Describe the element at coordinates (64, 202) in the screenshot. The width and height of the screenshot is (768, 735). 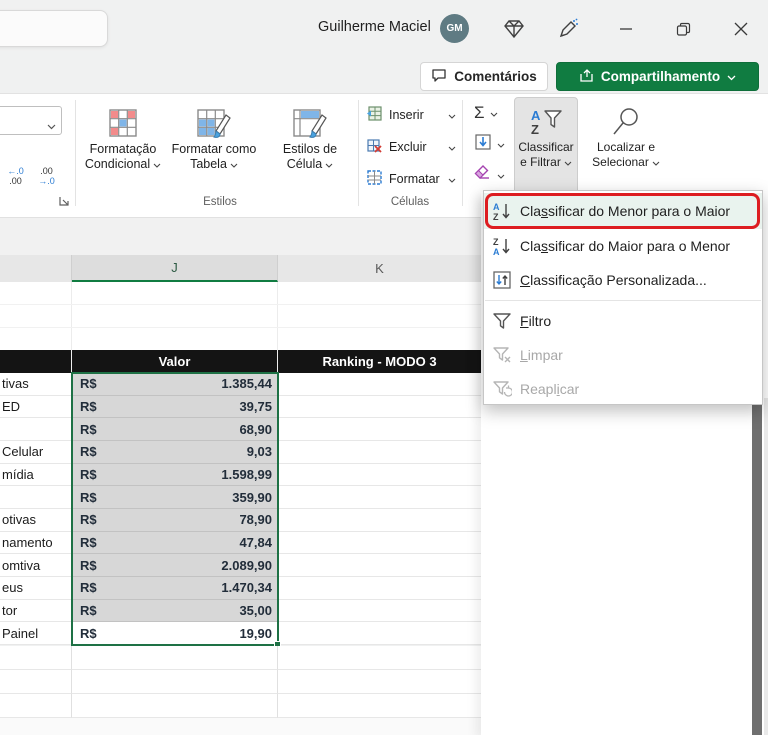
I see `dialog-launcher-icon` at that location.